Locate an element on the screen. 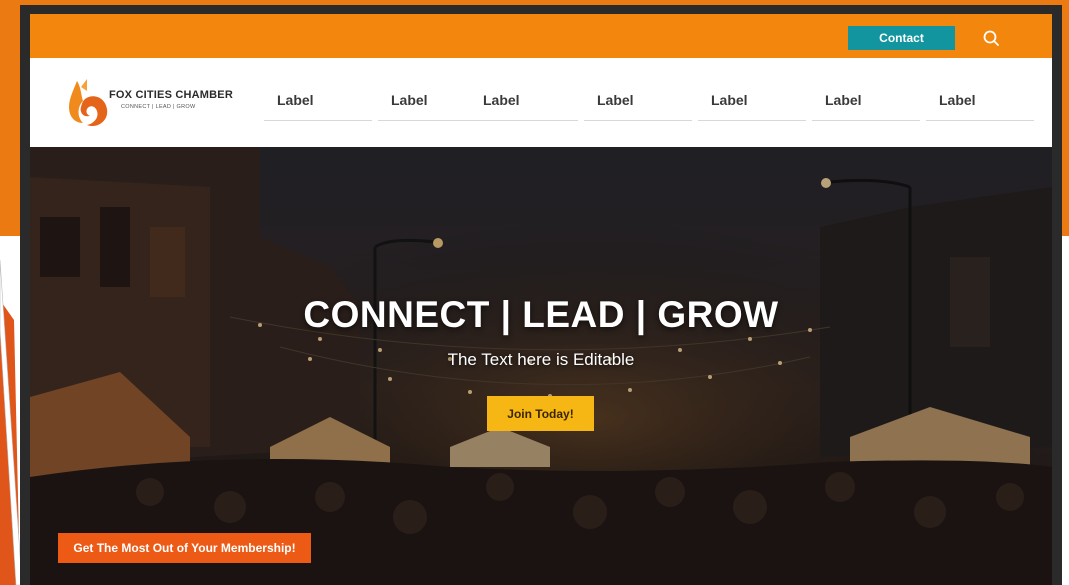 The image size is (1069, 585). membership-button: Get The Most Out of Your Membership! is located at coordinates (184, 548).